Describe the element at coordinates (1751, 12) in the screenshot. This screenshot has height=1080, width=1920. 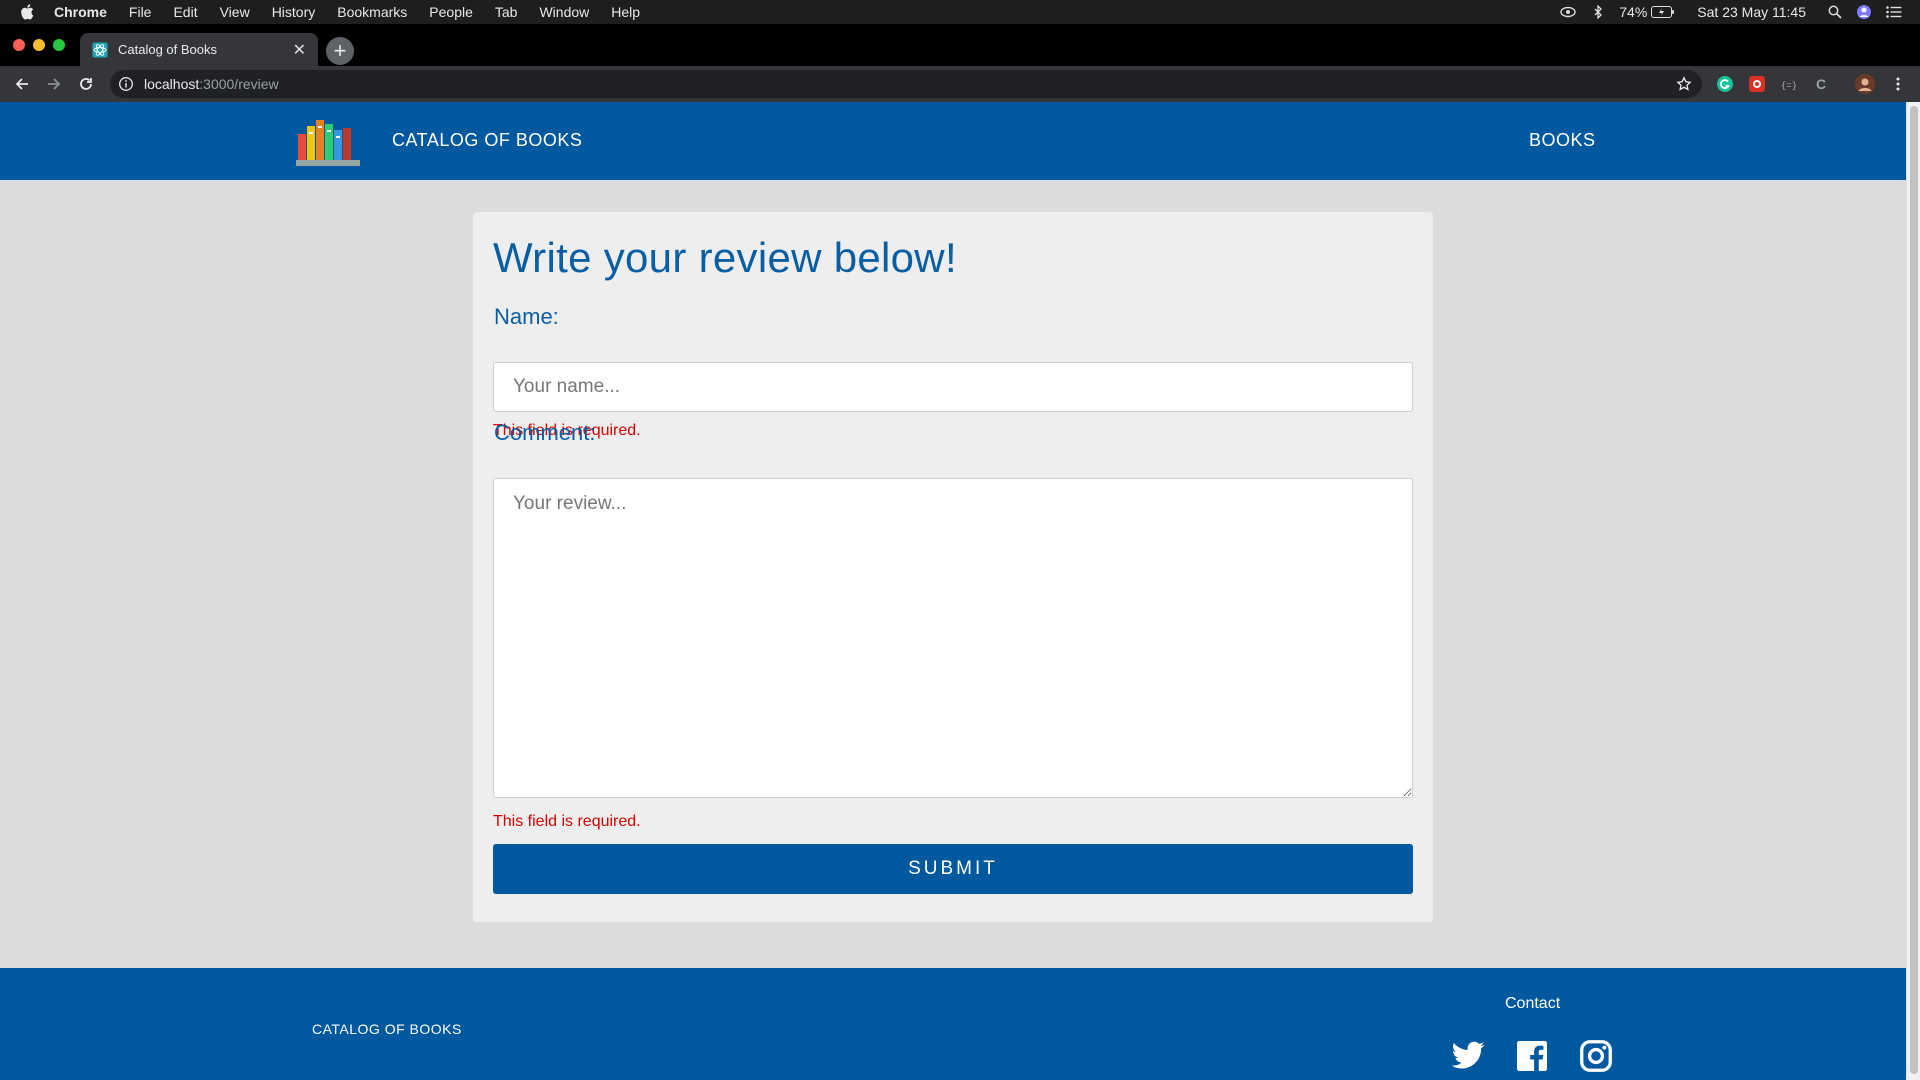
I see `menu-clock: Sat 23 May 11:45` at that location.